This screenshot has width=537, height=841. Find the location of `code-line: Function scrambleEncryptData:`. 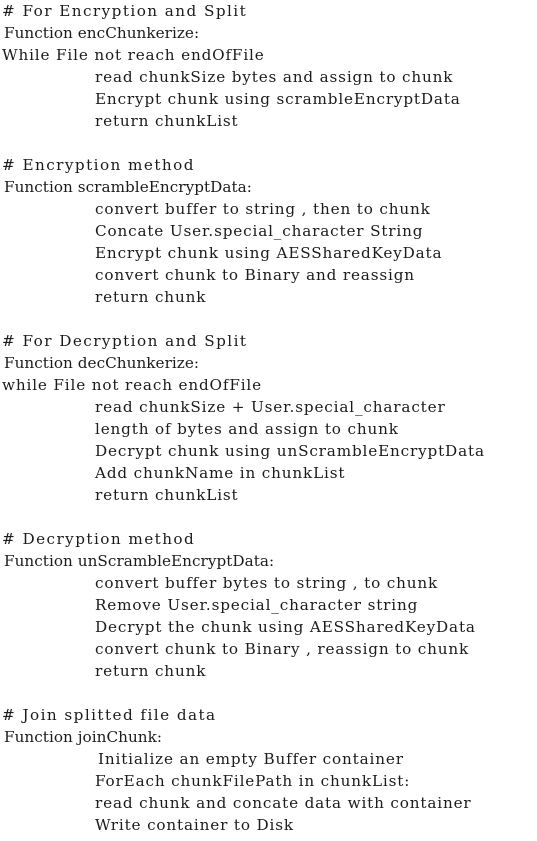

code-line: Function scrambleEncryptData: is located at coordinates (268, 187).